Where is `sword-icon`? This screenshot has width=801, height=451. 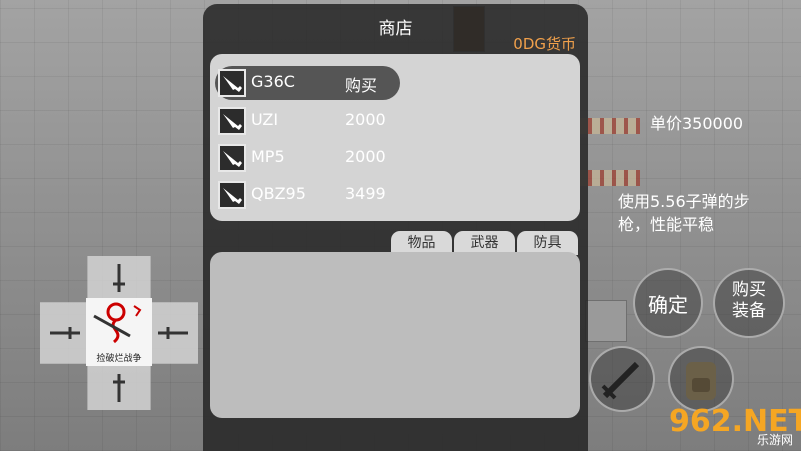 sword-icon is located at coordinates (620, 380).